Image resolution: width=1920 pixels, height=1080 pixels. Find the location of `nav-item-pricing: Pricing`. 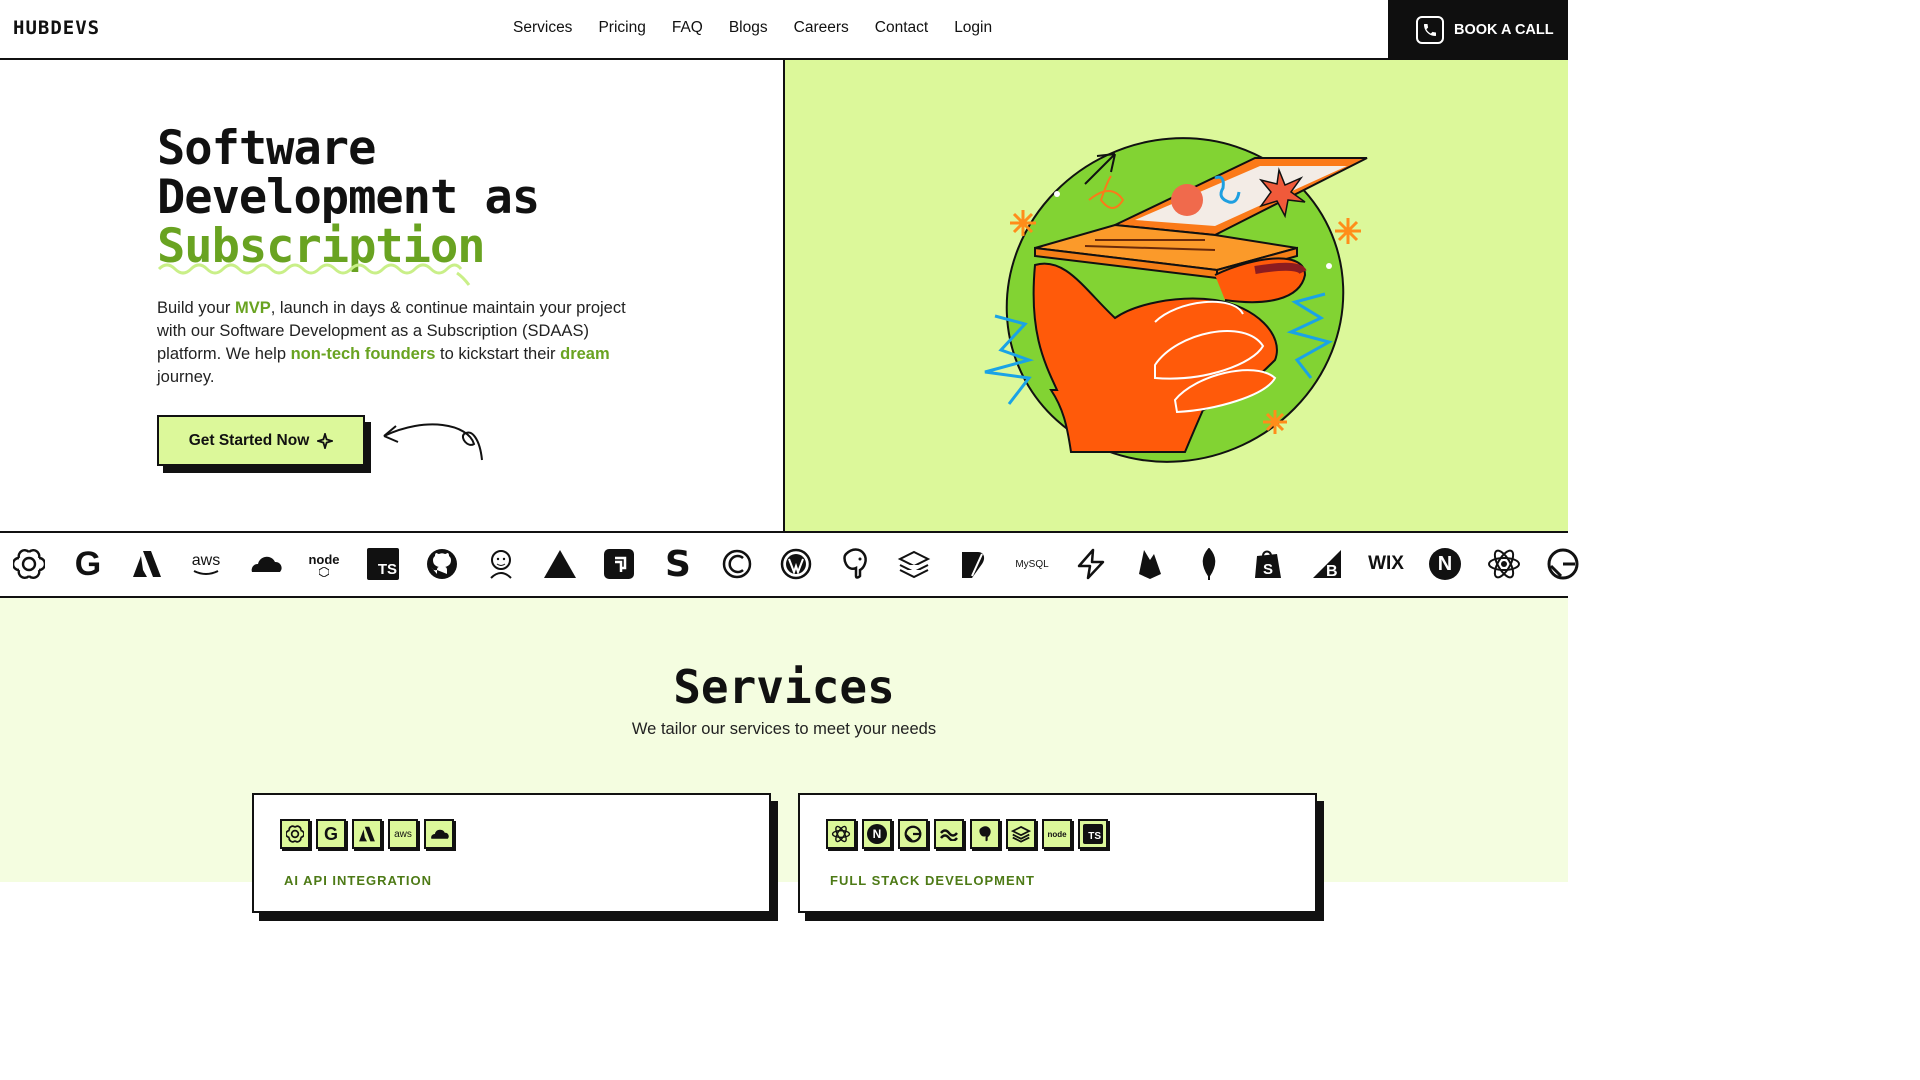

nav-item-pricing: Pricing is located at coordinates (621, 28).